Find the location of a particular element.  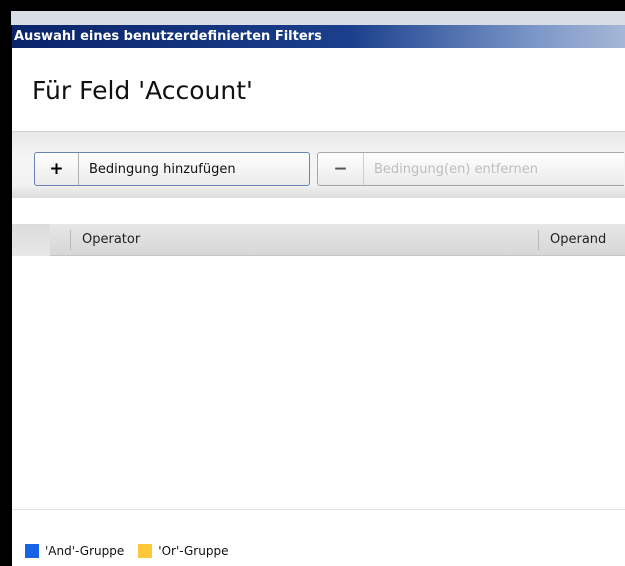

window-frame-left is located at coordinates (6, 283).